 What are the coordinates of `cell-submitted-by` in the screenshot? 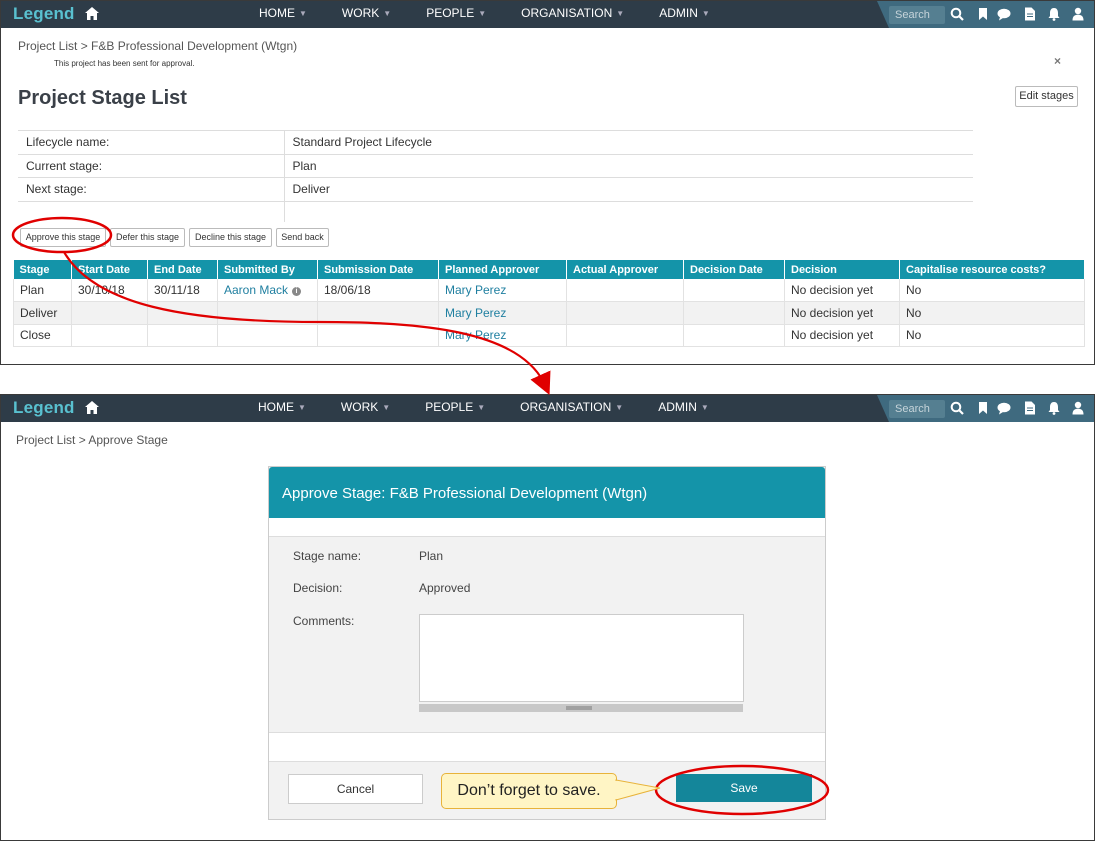 It's located at (267, 335).